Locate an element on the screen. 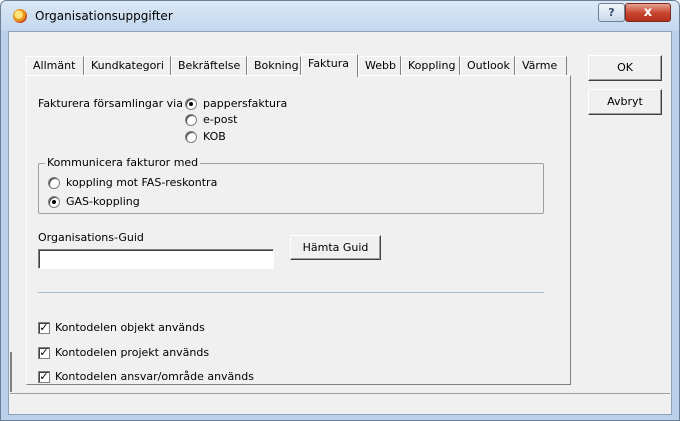  checkbox-objekt: ✓ is located at coordinates (44, 328).